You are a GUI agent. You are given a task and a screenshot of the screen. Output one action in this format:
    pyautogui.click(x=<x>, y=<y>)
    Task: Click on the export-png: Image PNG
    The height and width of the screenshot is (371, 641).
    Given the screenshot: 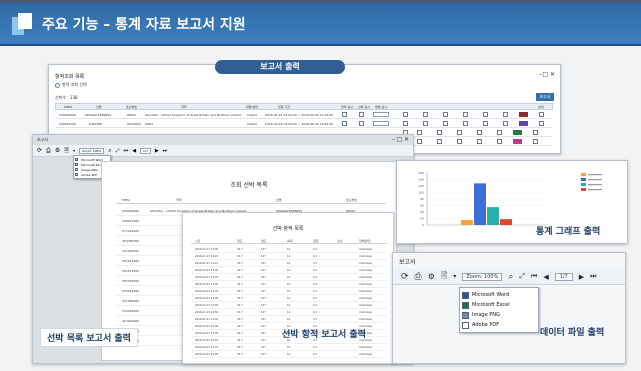 What is the action you would take?
    pyautogui.click(x=499, y=315)
    